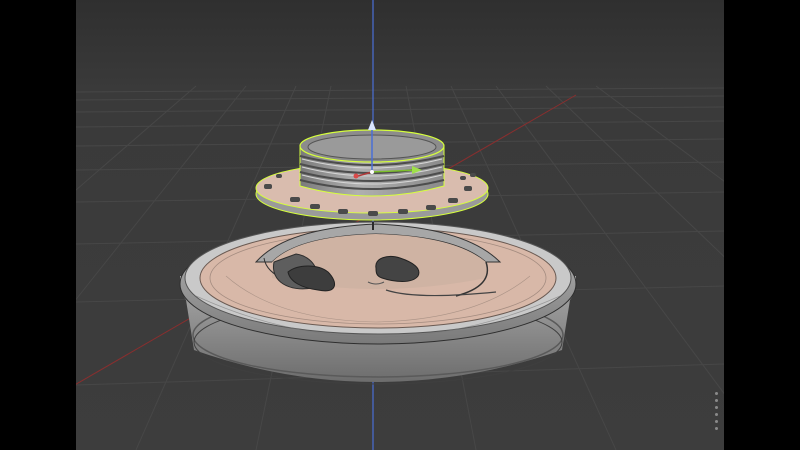 Image resolution: width=800 pixels, height=450 pixels. Describe the element at coordinates (372, 172) in the screenshot. I see `gizmo-origin-icon` at that location.